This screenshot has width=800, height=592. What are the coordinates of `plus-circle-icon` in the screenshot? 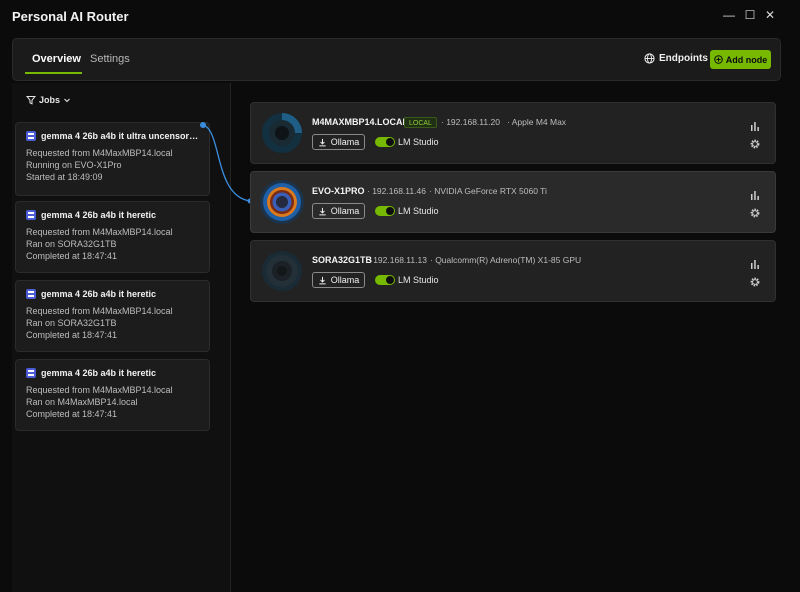 It's located at (718, 59).